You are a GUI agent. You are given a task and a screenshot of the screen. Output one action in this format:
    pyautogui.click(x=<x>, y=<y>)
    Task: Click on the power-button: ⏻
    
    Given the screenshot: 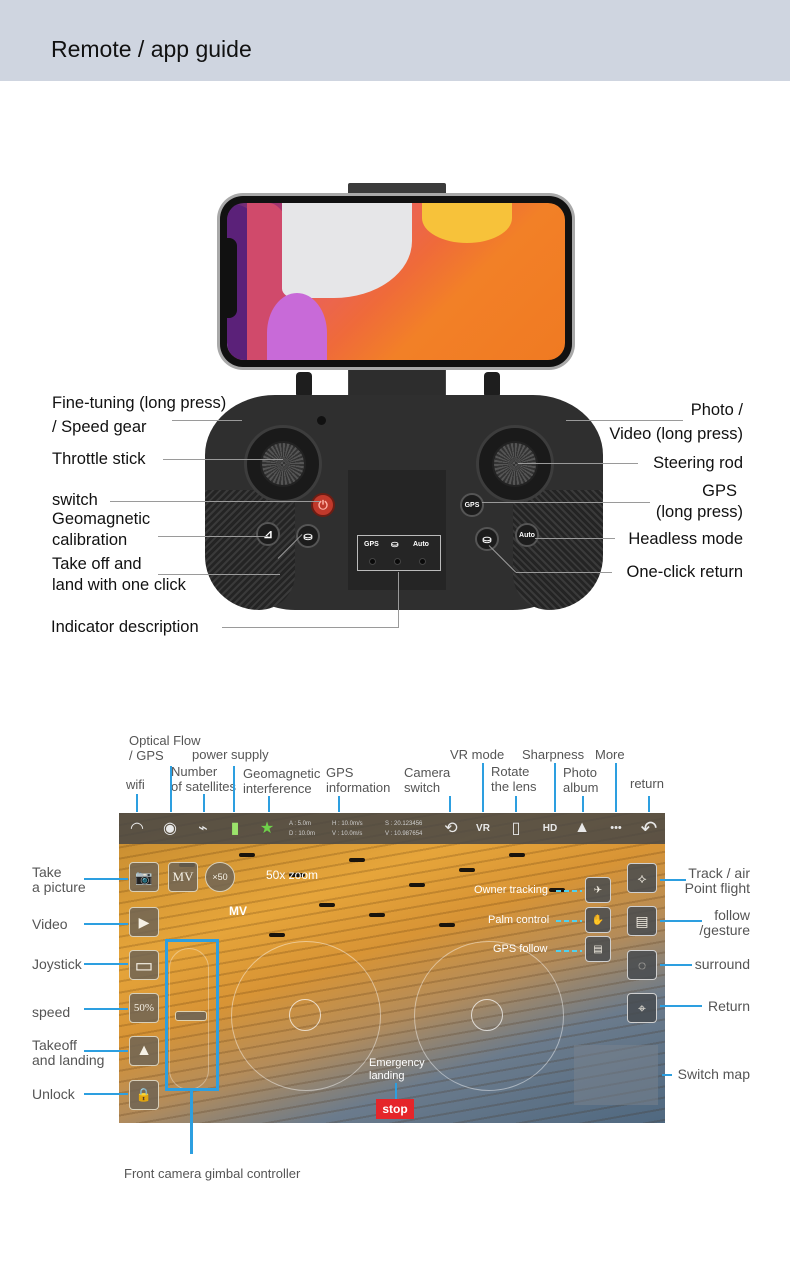 What is the action you would take?
    pyautogui.click(x=323, y=505)
    